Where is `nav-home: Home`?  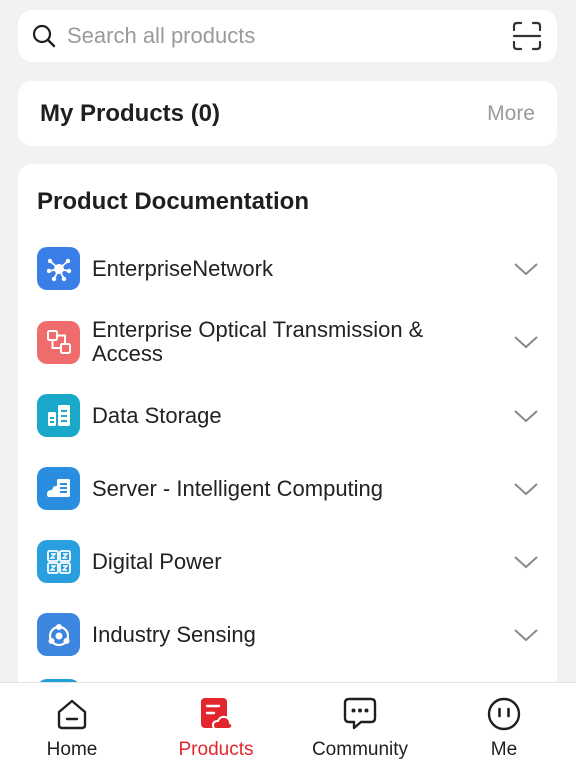
nav-home: Home is located at coordinates (72, 725).